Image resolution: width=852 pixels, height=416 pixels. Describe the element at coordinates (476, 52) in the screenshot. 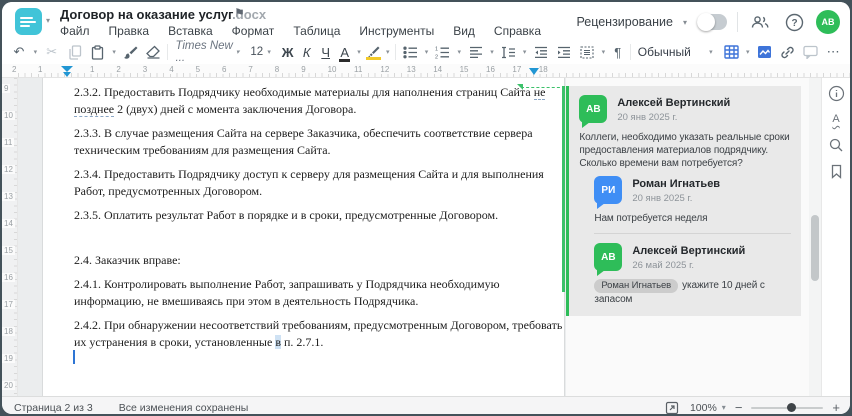

I see `align-button` at that location.